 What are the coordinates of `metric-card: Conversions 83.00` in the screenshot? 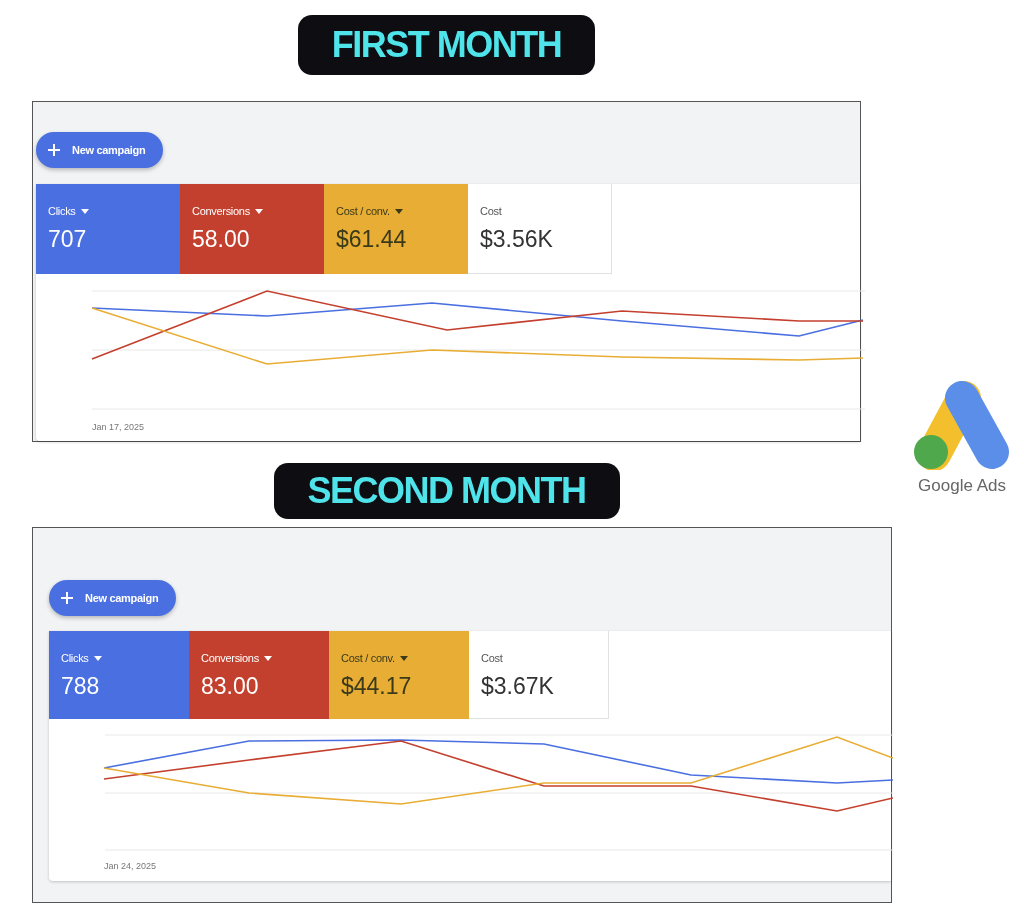 It's located at (259, 675).